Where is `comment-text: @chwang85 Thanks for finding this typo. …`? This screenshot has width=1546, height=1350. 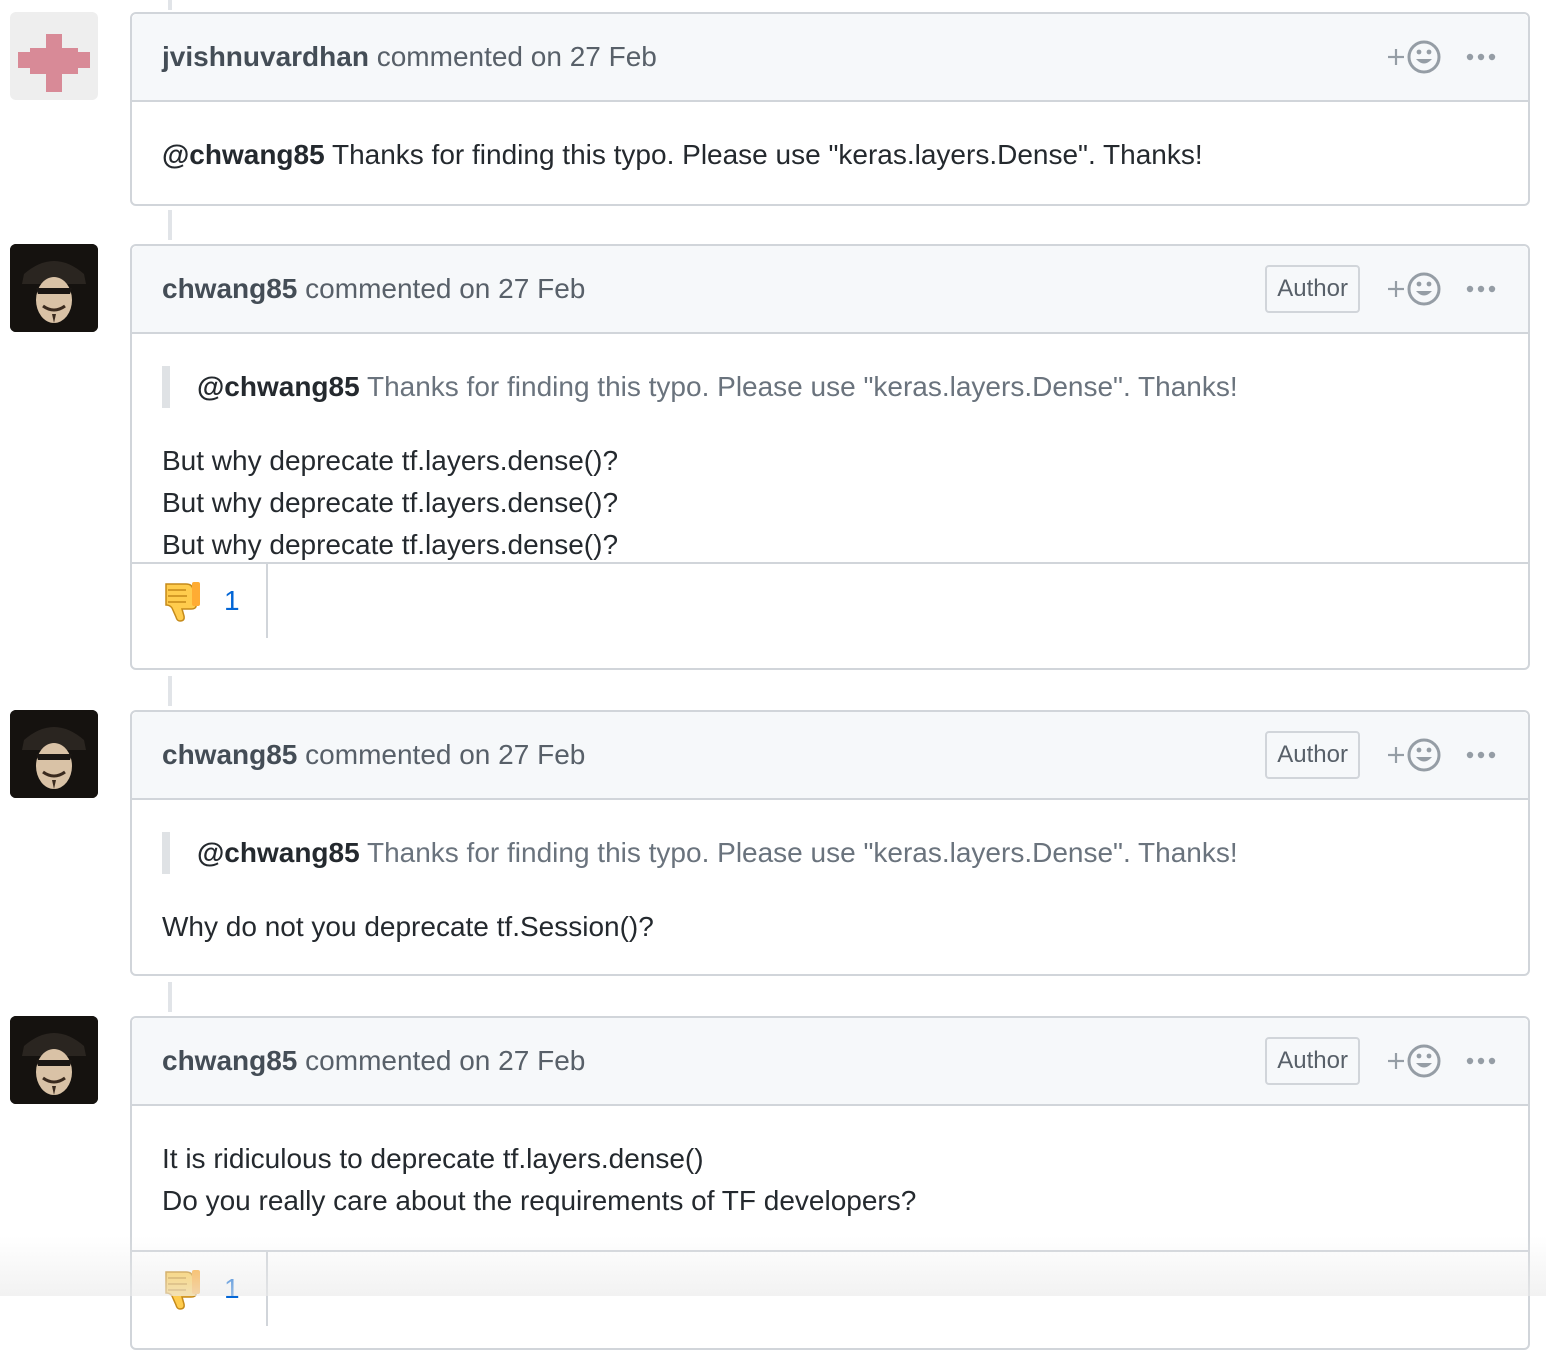 comment-text: @chwang85 Thanks for finding this typo. … is located at coordinates (830, 155).